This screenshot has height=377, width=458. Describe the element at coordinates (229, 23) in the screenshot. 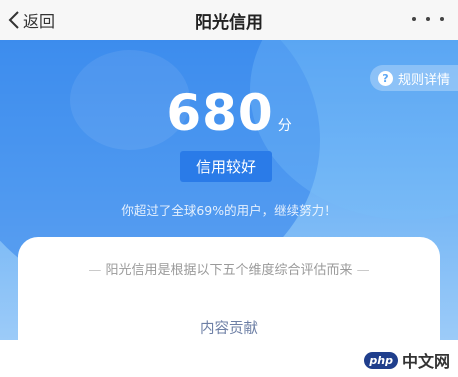

I see `page-title: 阳光信用` at that location.